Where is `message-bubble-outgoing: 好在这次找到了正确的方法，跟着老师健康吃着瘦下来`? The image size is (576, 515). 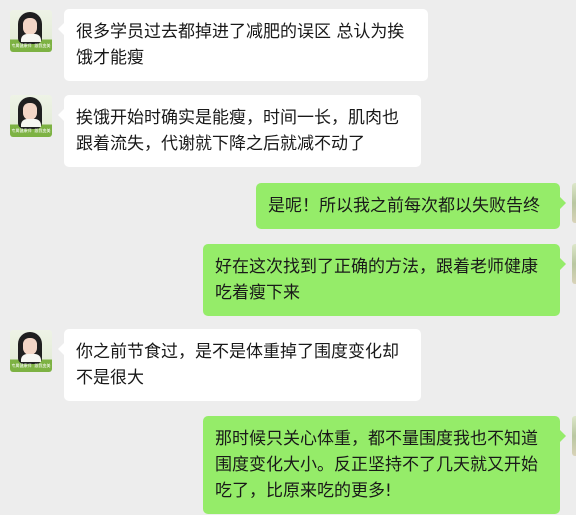
message-bubble-outgoing: 好在这次找到了正确的方法，跟着老师健康吃着瘦下来 is located at coordinates (384, 280).